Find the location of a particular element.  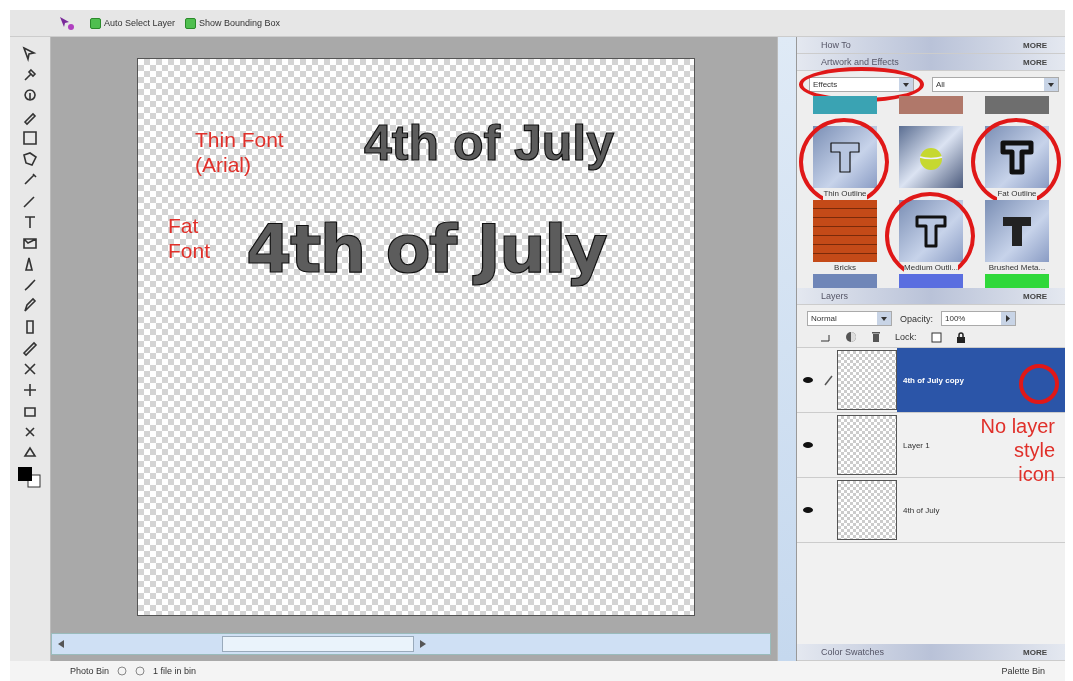

opacity-field: 100% is located at coordinates (978, 318).